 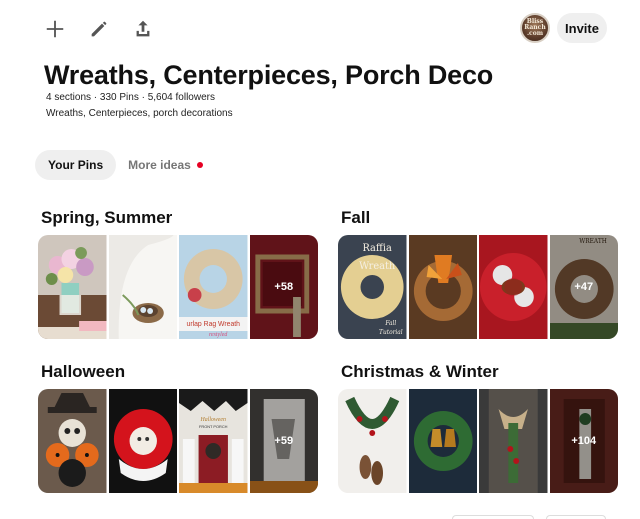 I want to click on thumb-caption: Tutorial, so click(x=391, y=332).